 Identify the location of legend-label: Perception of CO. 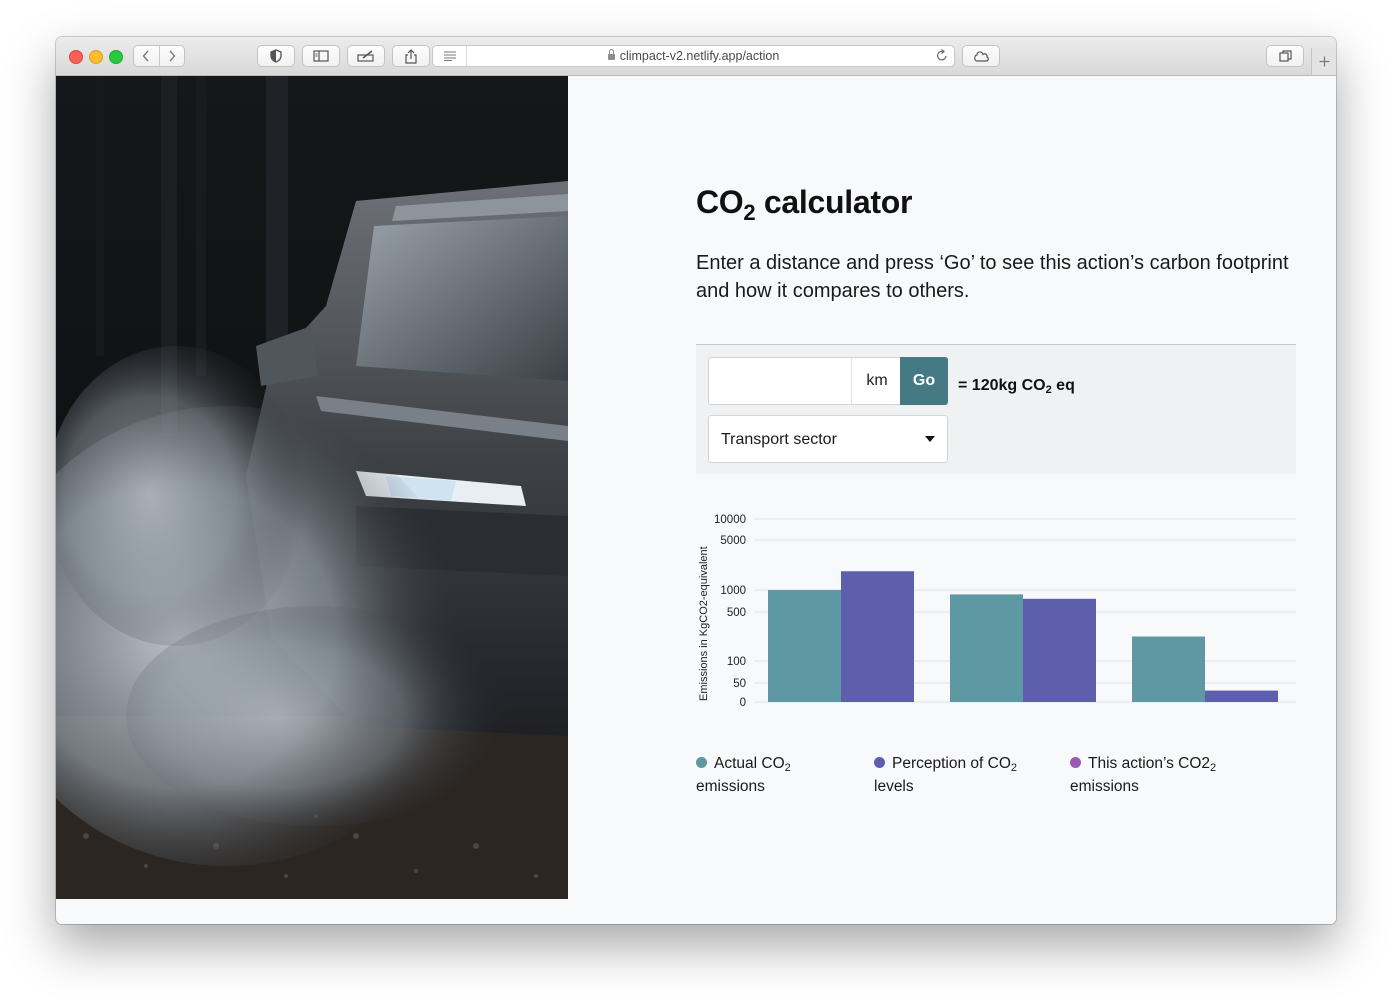
(951, 763).